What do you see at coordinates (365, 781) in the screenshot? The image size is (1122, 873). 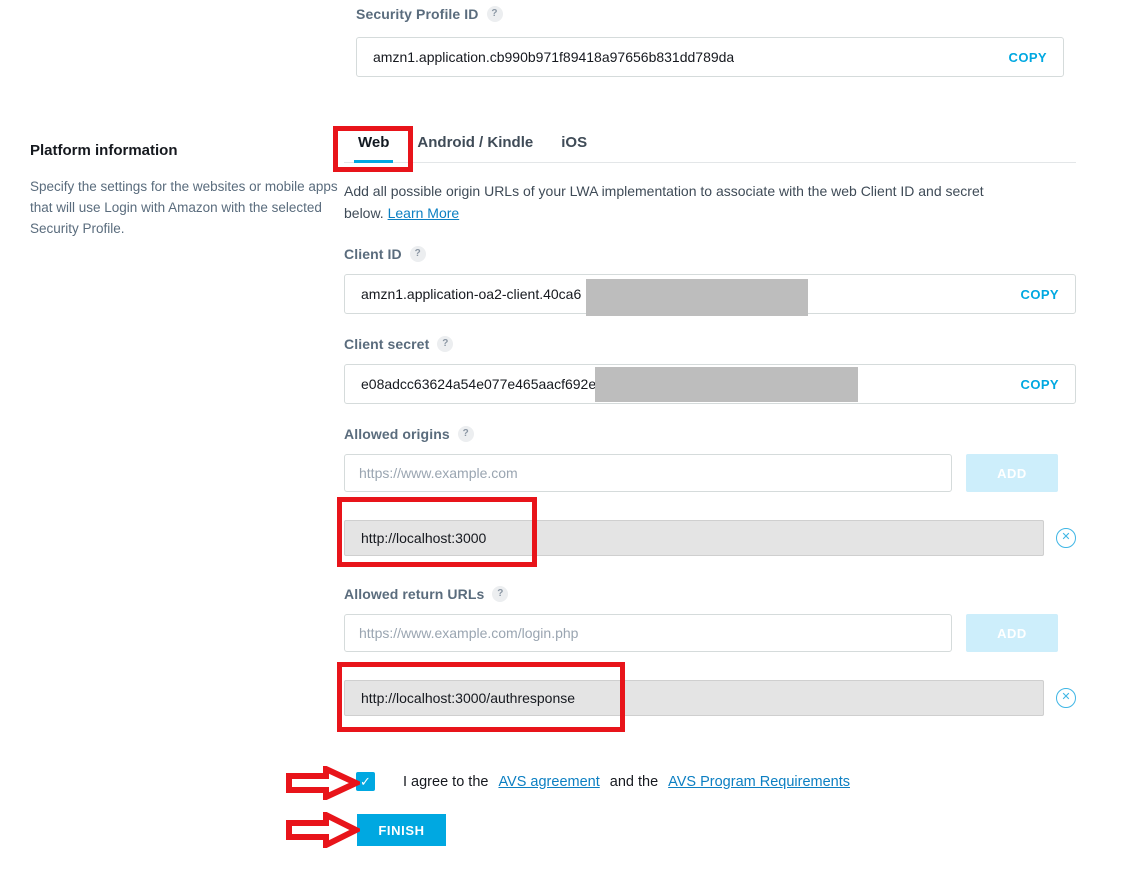 I see `agreement-checkbox: ✓` at bounding box center [365, 781].